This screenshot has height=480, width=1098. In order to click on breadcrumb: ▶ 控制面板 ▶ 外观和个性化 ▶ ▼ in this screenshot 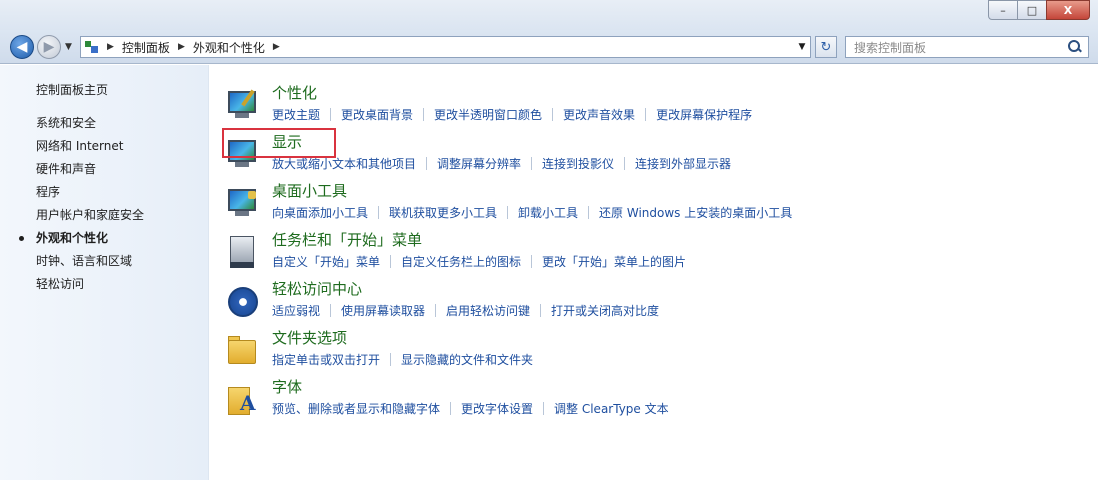, I will do `click(445, 47)`.